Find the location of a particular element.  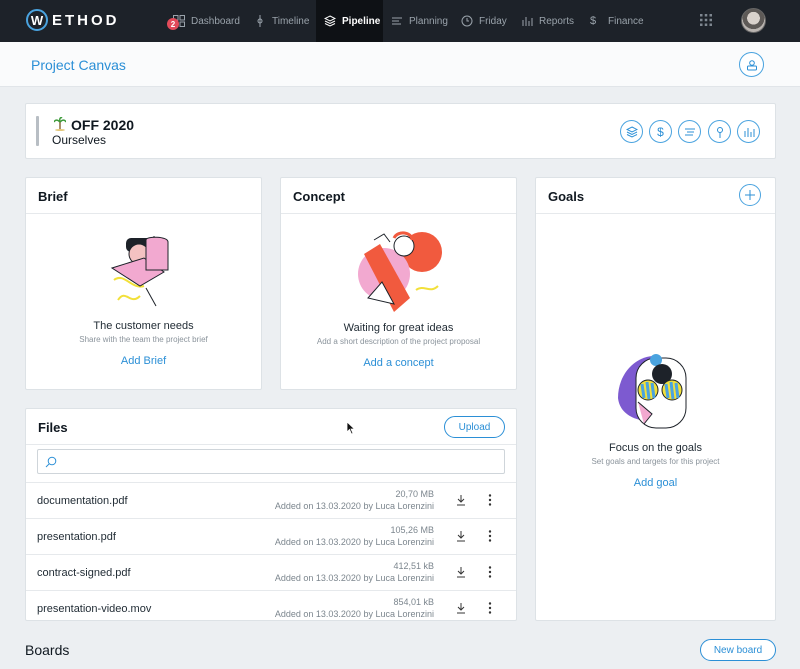

add-concept-link: Add a concept is located at coordinates (398, 363).